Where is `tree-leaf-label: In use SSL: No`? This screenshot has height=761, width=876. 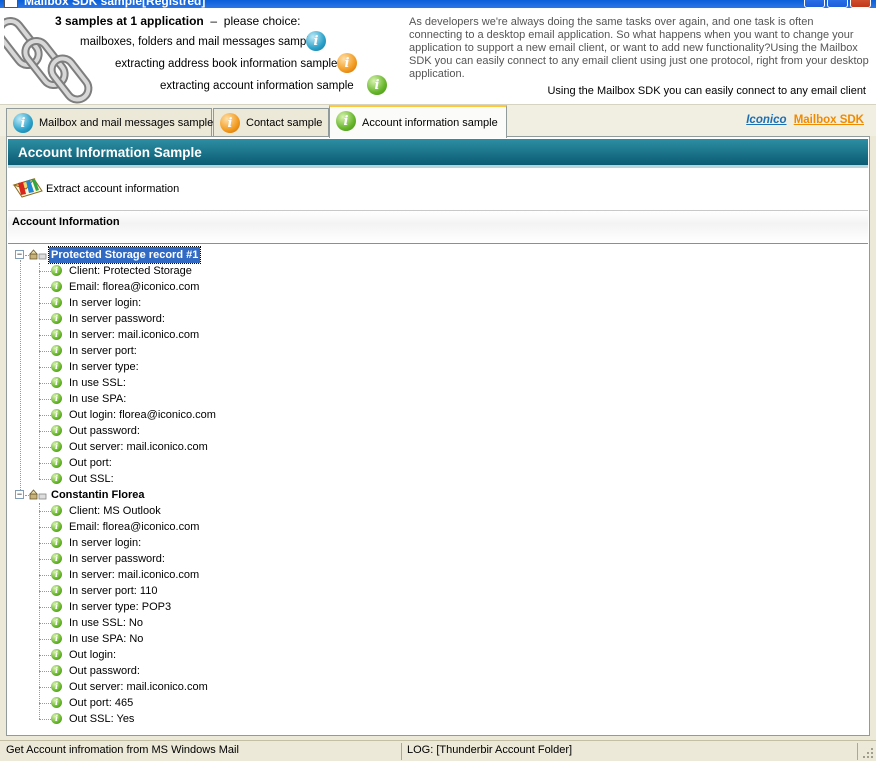
tree-leaf-label: In use SSL: No is located at coordinates (106, 623).